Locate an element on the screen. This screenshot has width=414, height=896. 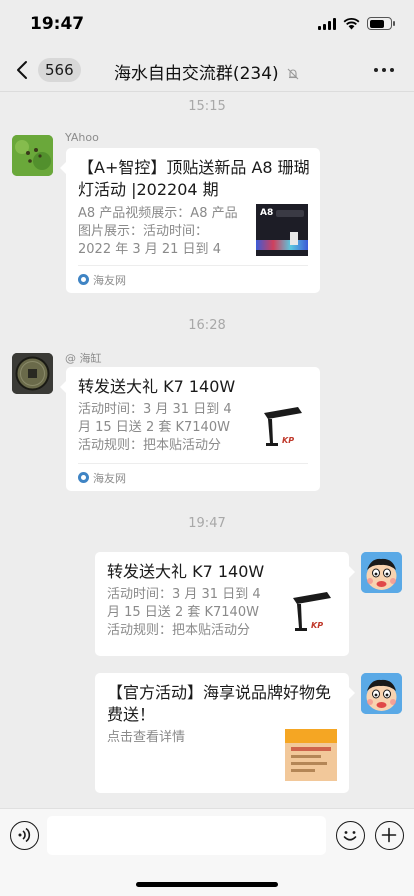
chat-nav-bar: 566 海水自由交流群(234) is located at coordinates (207, 70).